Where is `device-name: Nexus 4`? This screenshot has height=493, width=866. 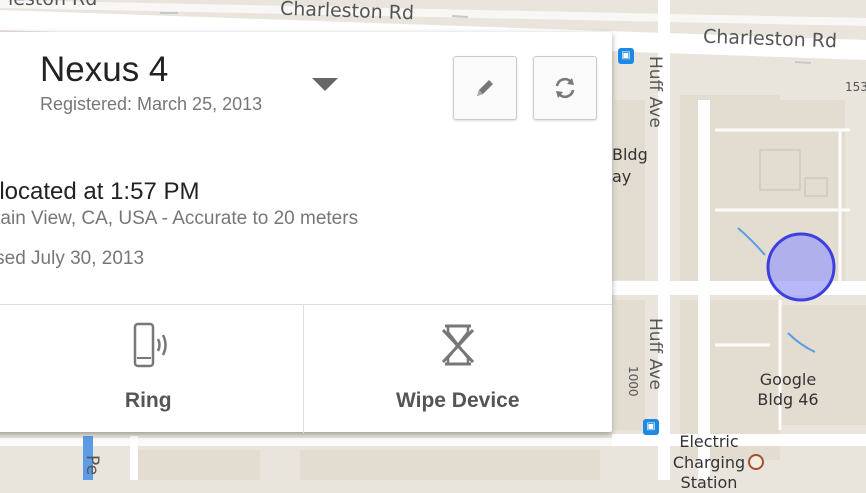 device-name: Nexus 4 is located at coordinates (104, 69).